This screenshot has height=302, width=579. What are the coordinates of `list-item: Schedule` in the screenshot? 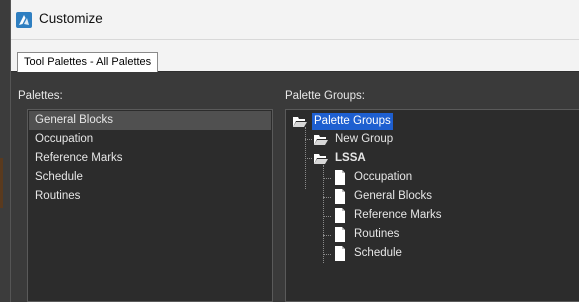 It's located at (150, 177).